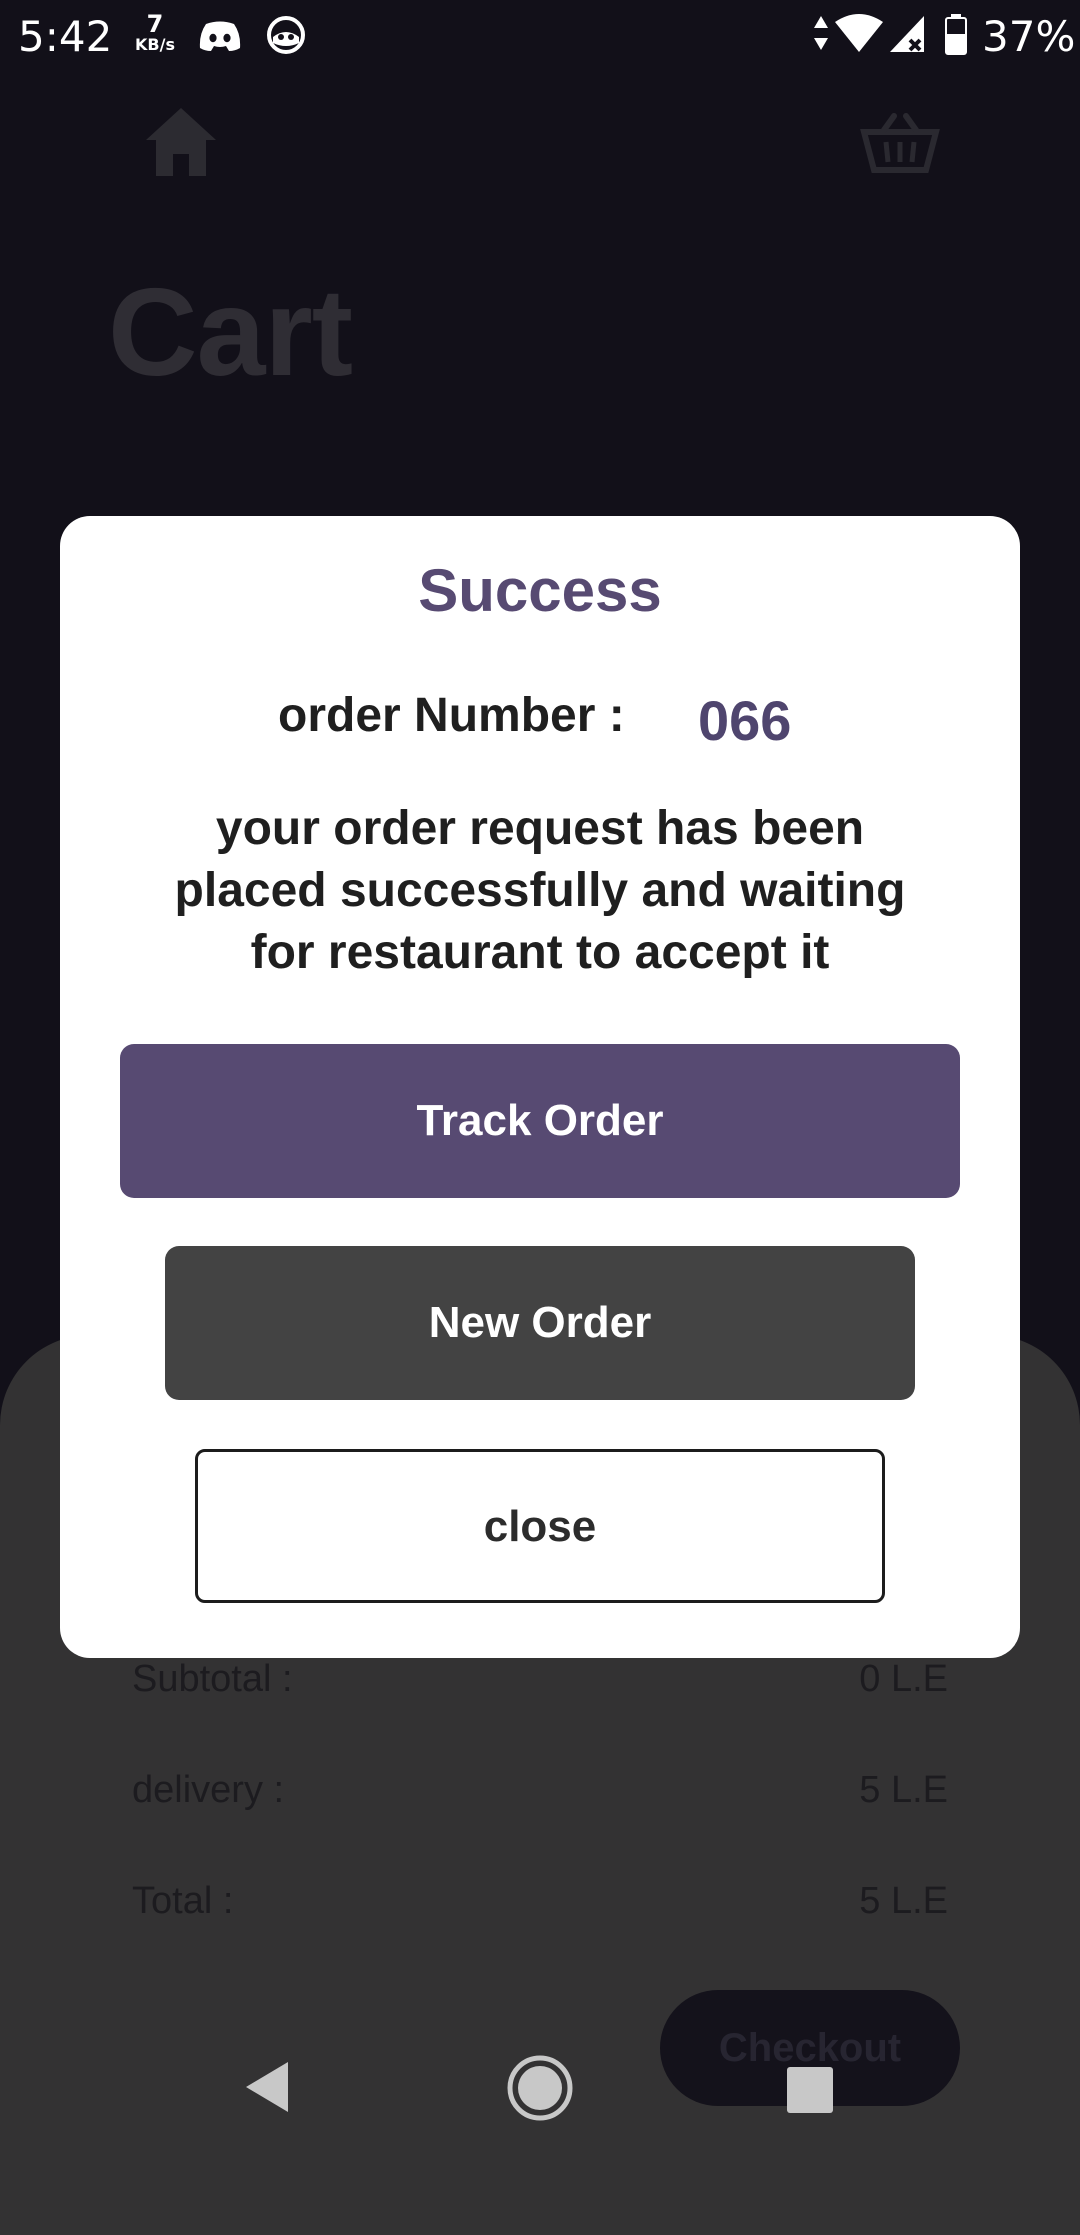 The width and height of the screenshot is (1080, 2235). I want to click on close-button: close, so click(540, 1526).